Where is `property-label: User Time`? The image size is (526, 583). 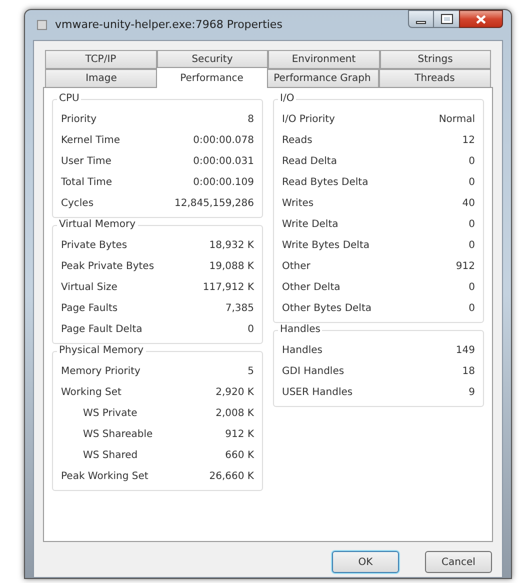 property-label: User Time is located at coordinates (86, 162).